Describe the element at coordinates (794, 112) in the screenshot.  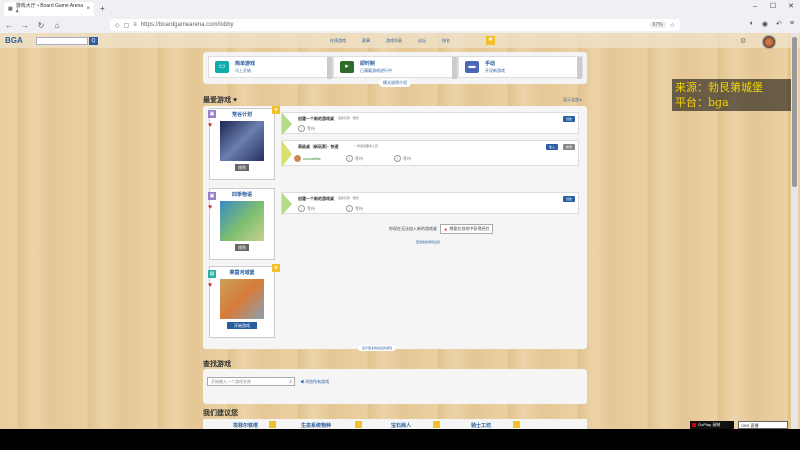
I see `scrollbar-thumb` at that location.